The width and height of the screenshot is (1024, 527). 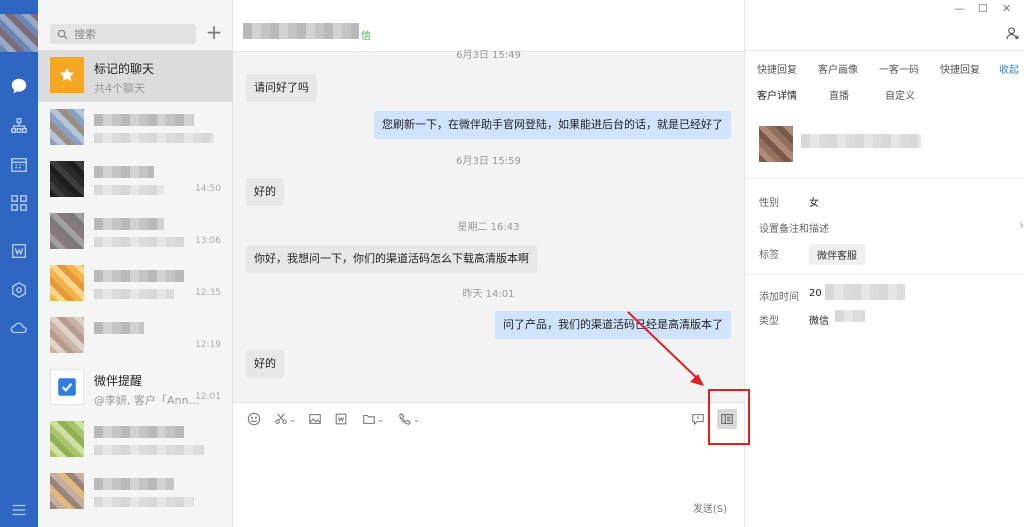 I want to click on checkbox-icon, so click(x=67, y=387).